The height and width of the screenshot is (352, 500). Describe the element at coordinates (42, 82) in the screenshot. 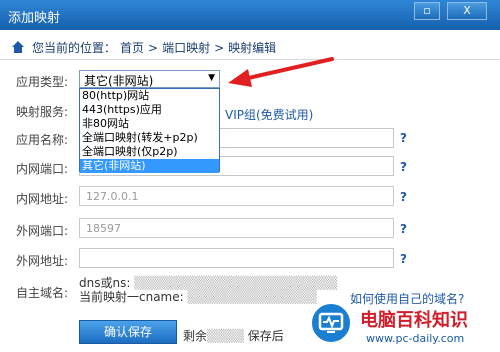

I see `app-type-label: 应用类型:` at that location.